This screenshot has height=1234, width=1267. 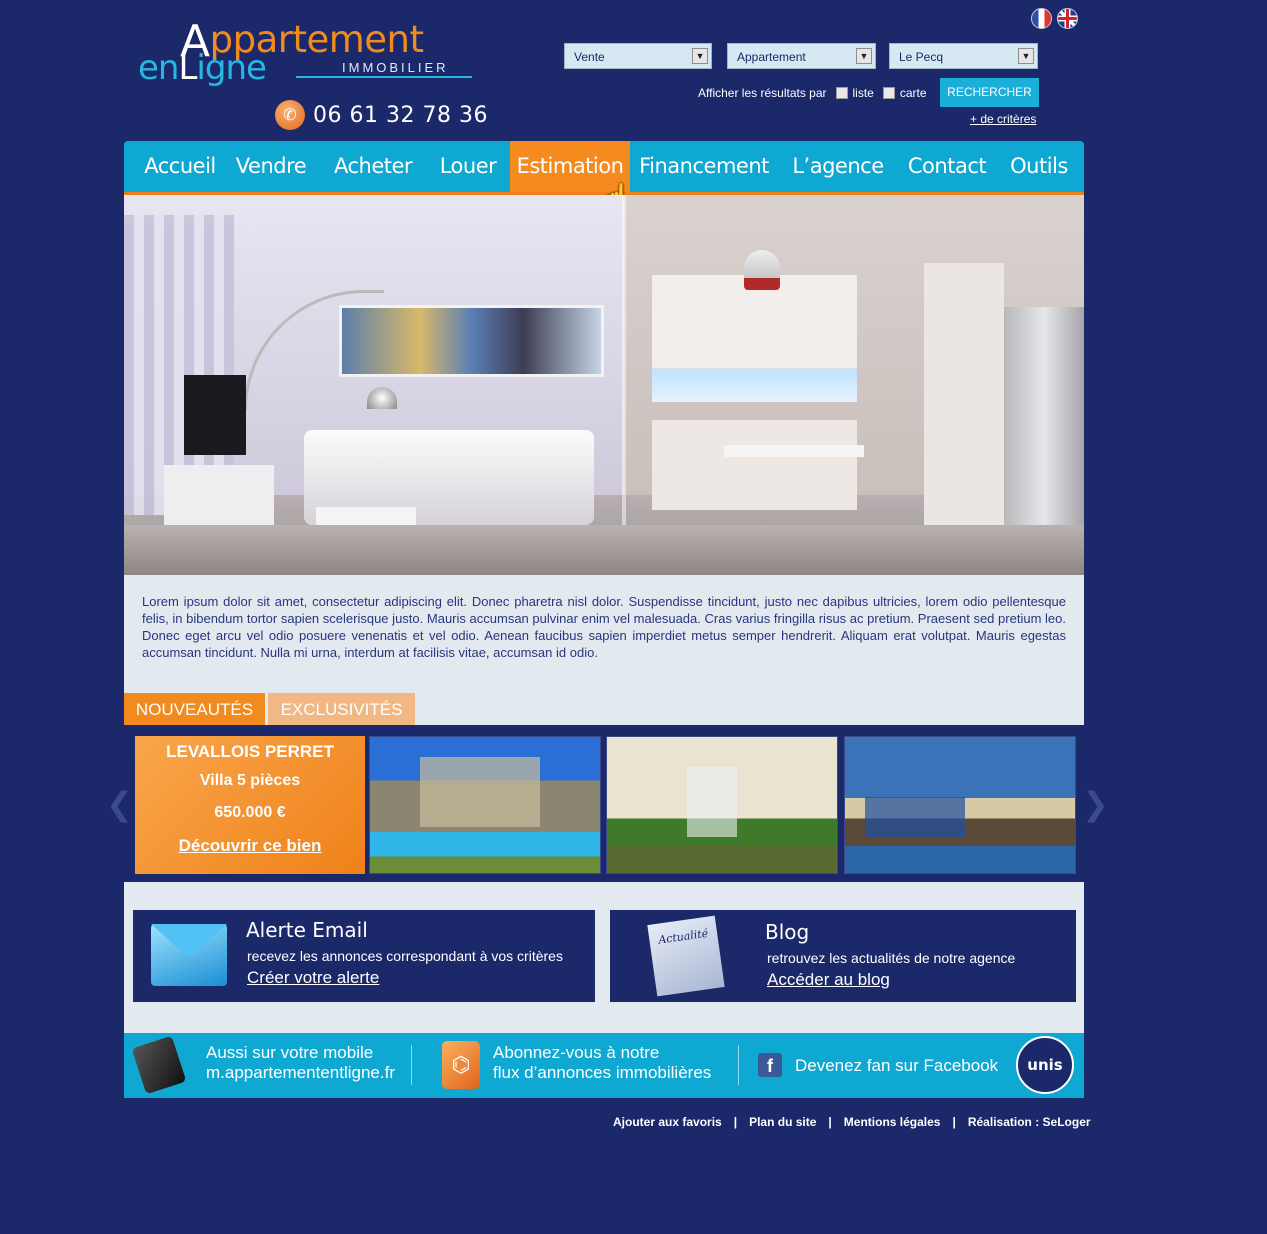 I want to click on envelope-icon, so click(x=189, y=955).